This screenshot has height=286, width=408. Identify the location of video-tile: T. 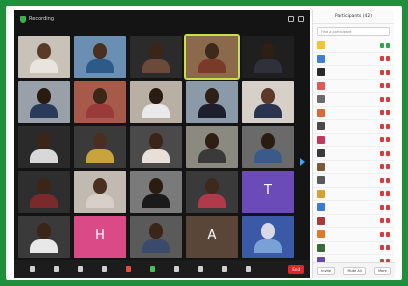
(268, 192).